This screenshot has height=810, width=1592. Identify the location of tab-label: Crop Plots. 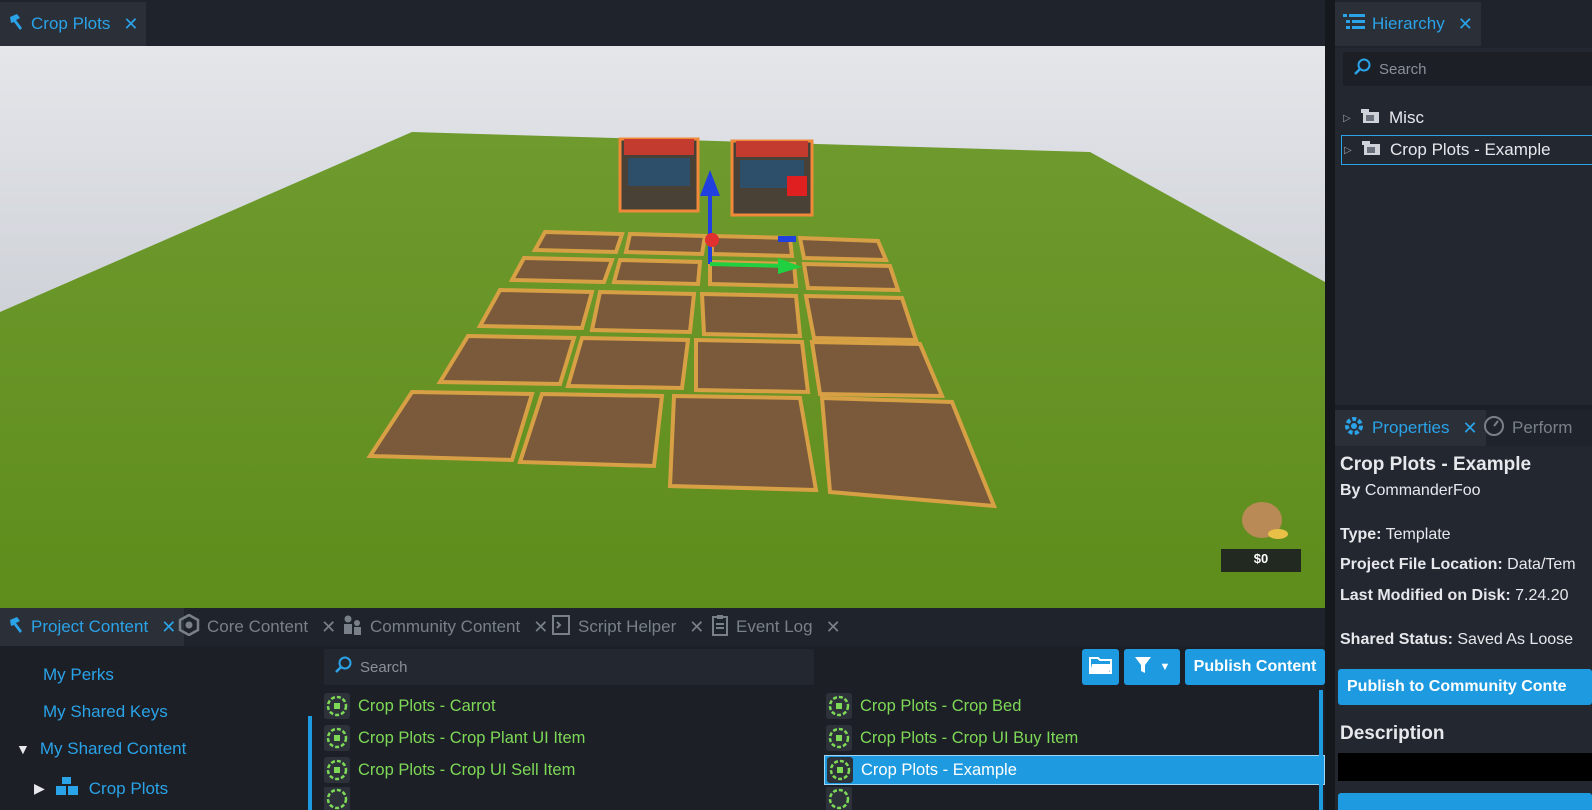
(71, 23).